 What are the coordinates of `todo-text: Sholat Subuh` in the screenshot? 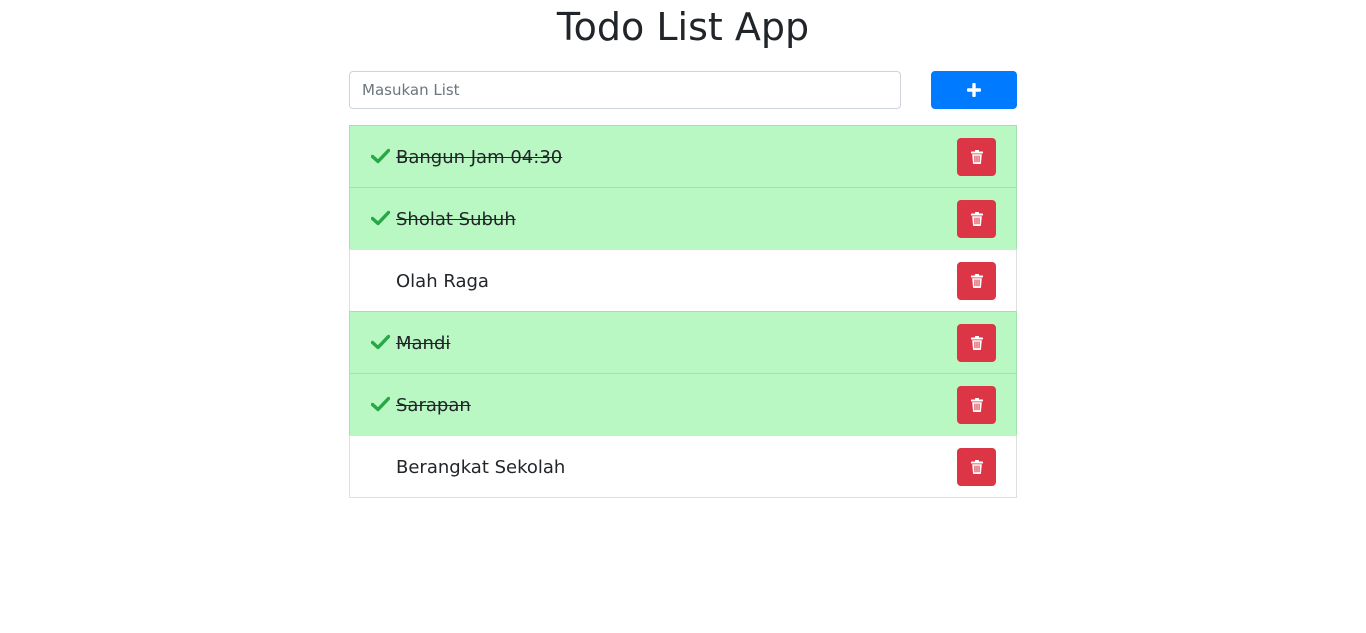 It's located at (456, 219).